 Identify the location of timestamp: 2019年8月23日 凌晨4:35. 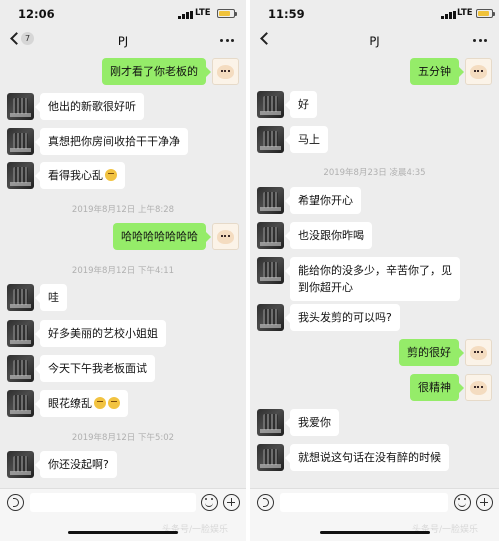
(374, 173).